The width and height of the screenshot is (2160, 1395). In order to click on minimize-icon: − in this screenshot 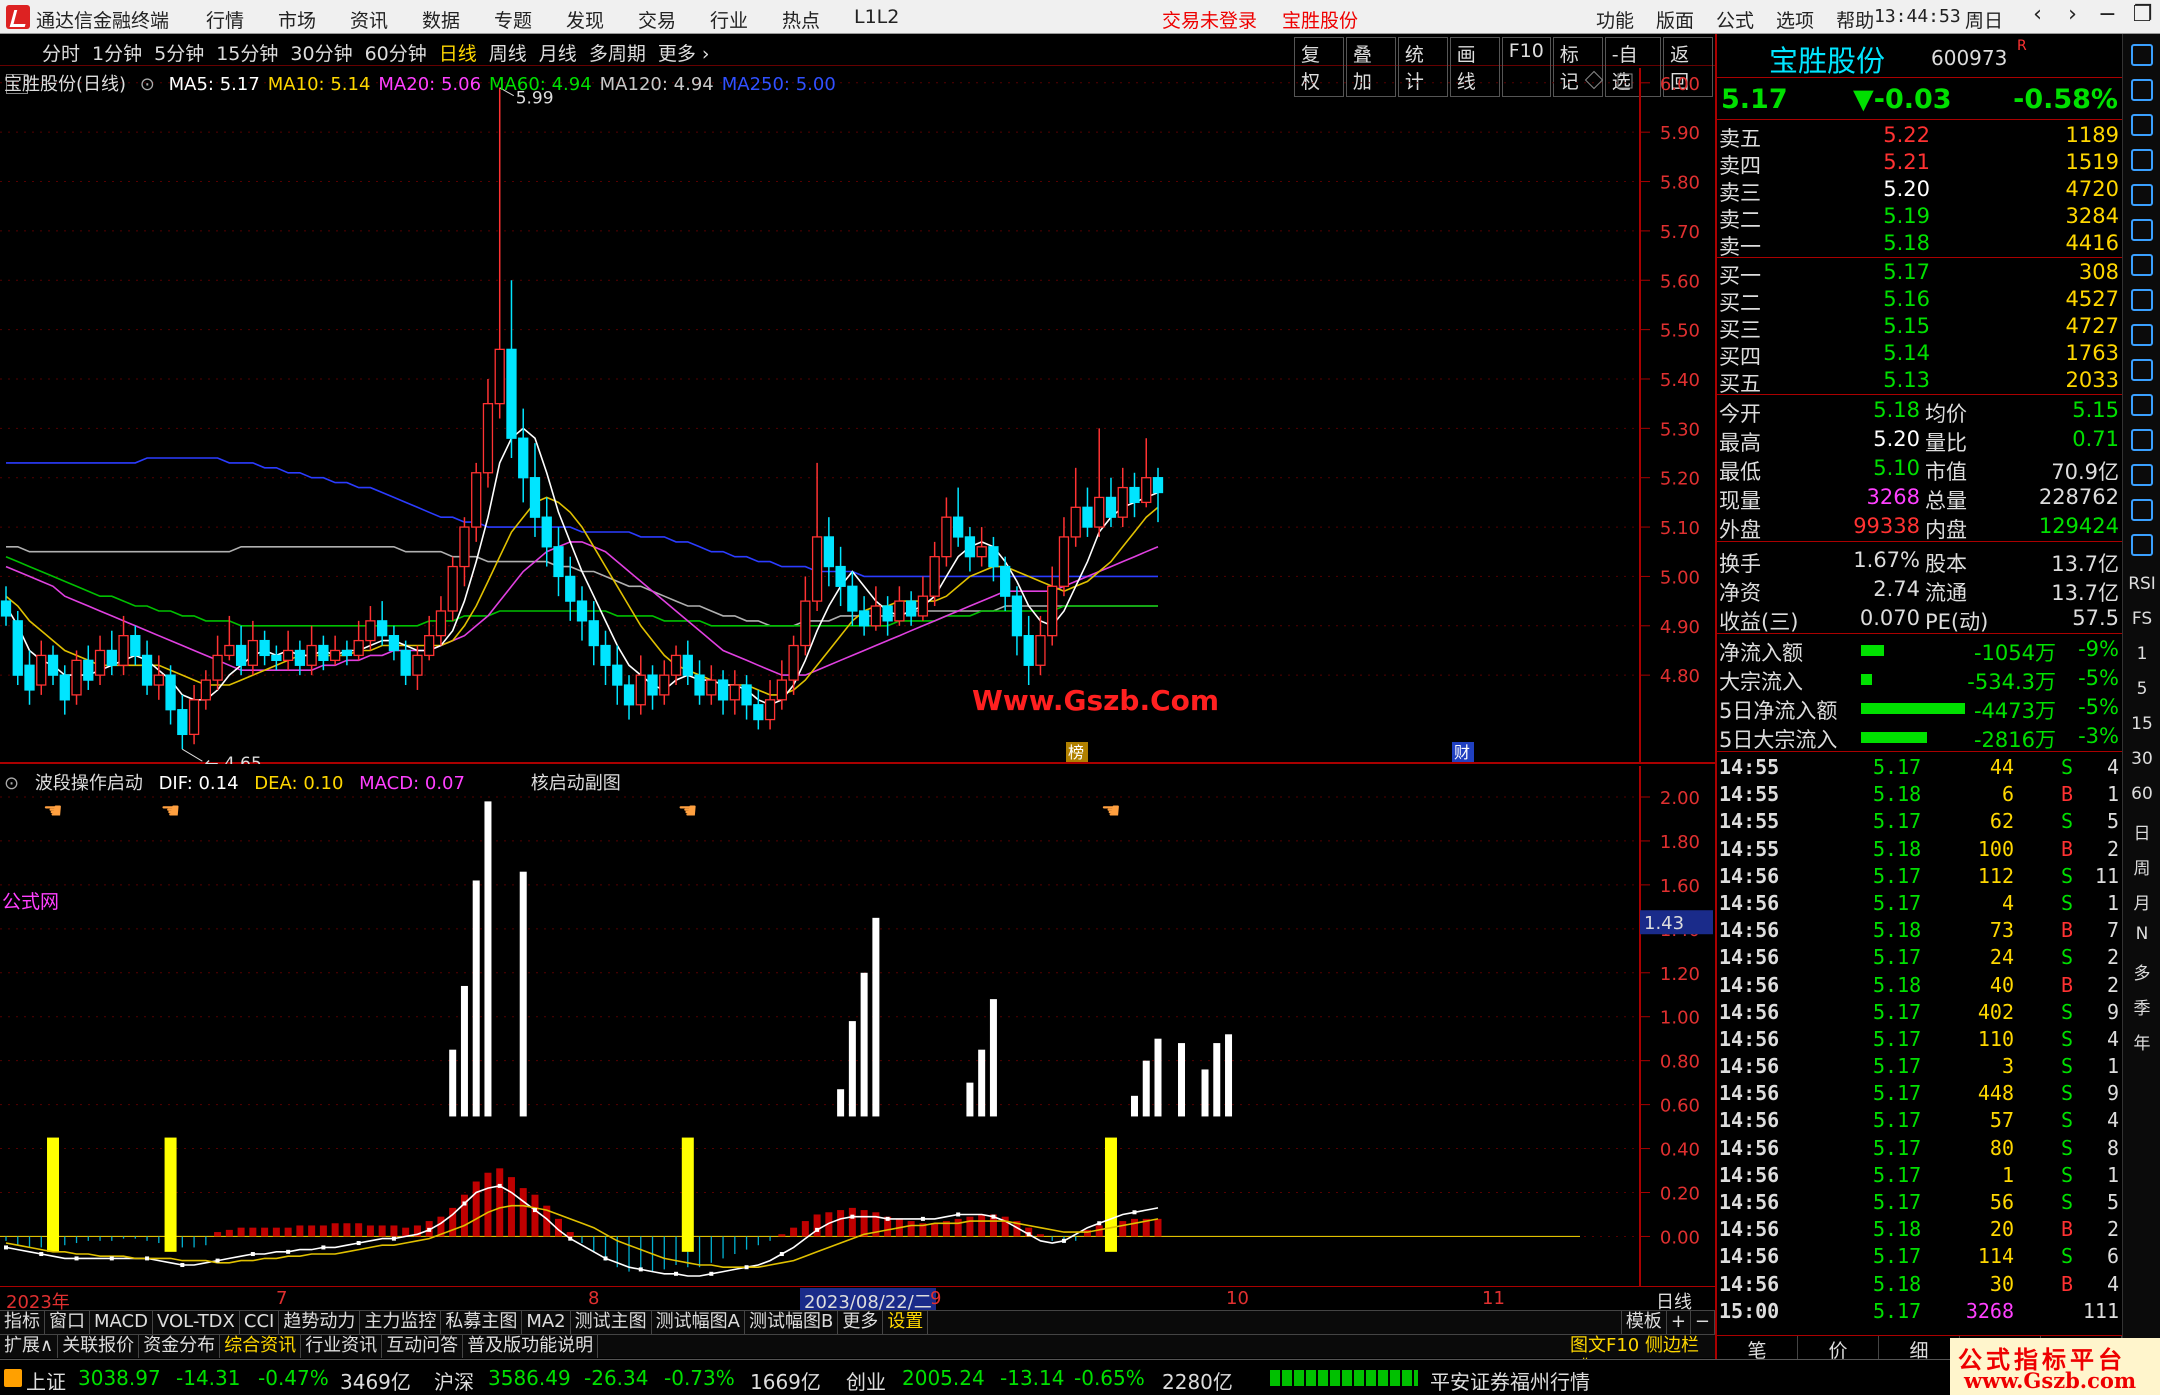, I will do `click(2107, 14)`.